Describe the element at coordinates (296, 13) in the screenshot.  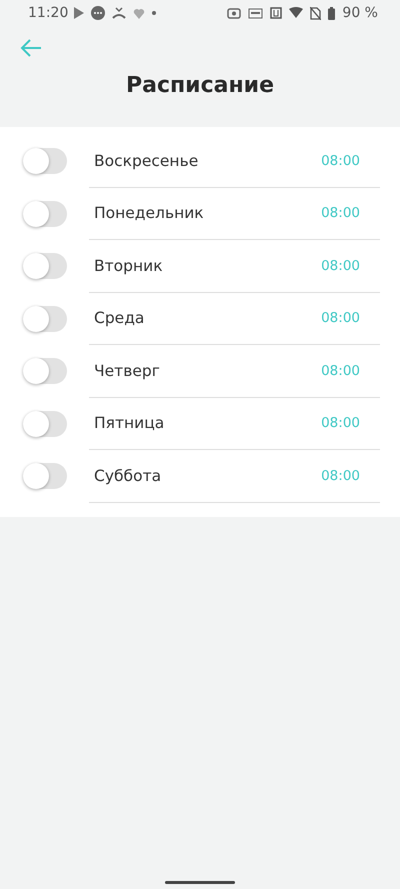
I see `wifi-icon` at that location.